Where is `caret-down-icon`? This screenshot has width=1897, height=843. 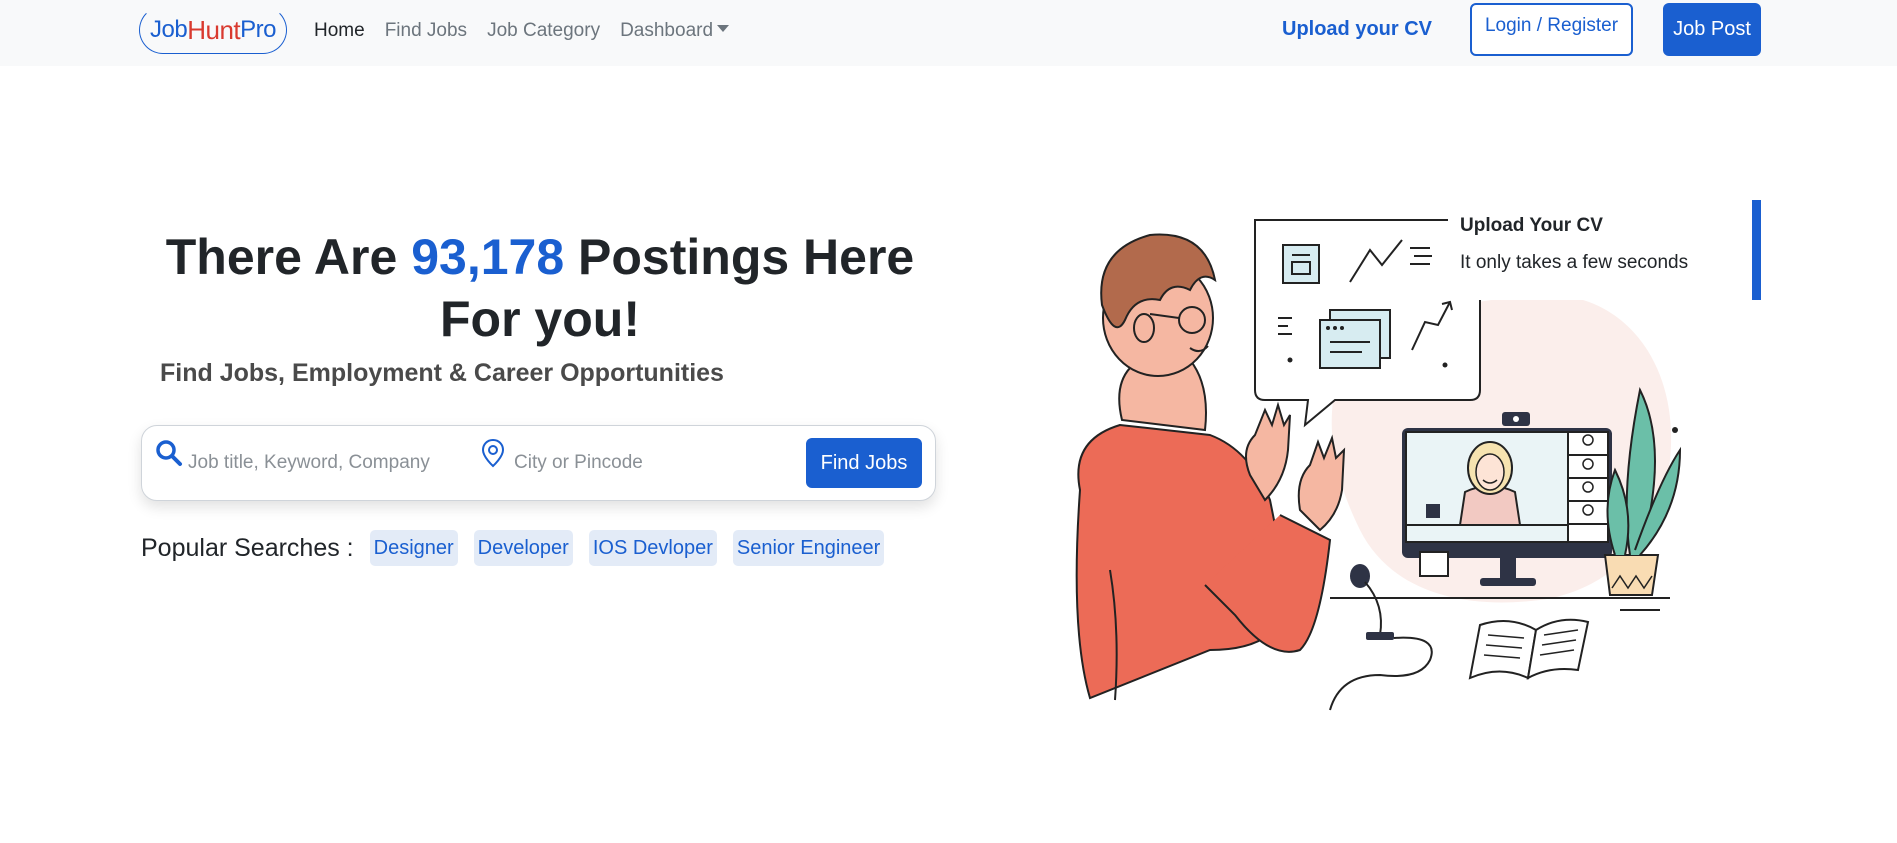
caret-down-icon is located at coordinates (723, 28).